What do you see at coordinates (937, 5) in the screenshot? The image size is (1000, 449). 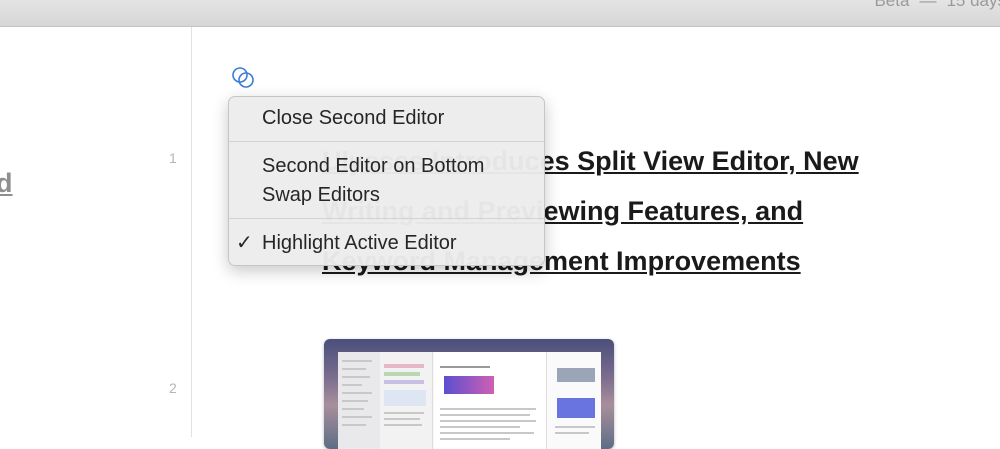 I see `trial-status: Beta—15 days rem` at bounding box center [937, 5].